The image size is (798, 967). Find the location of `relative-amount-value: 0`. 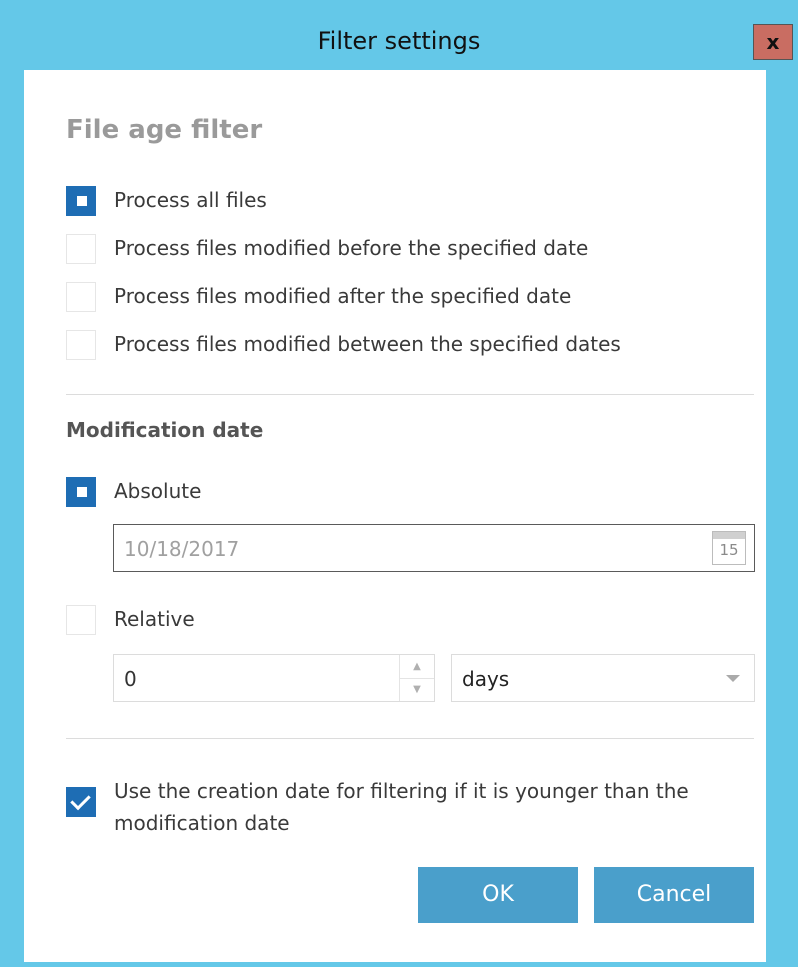

relative-amount-value: 0 is located at coordinates (130, 679).